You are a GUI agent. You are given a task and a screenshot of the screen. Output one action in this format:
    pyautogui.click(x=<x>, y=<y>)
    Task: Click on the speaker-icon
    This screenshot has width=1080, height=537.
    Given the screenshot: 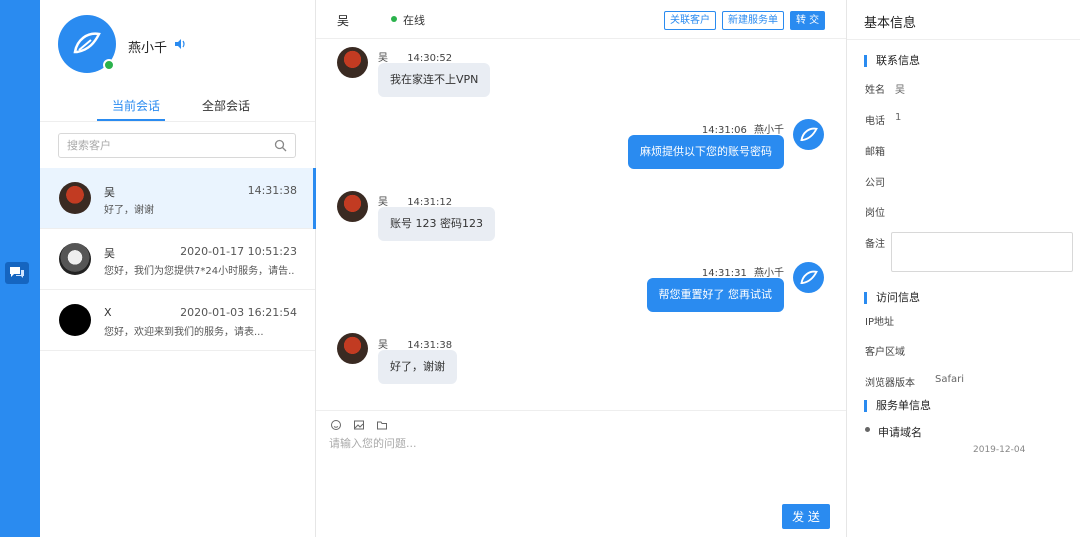 What is the action you would take?
    pyautogui.click(x=180, y=44)
    